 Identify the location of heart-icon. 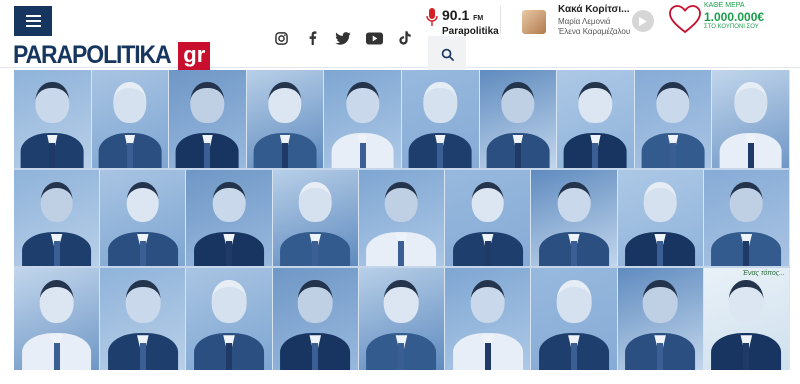
(685, 19).